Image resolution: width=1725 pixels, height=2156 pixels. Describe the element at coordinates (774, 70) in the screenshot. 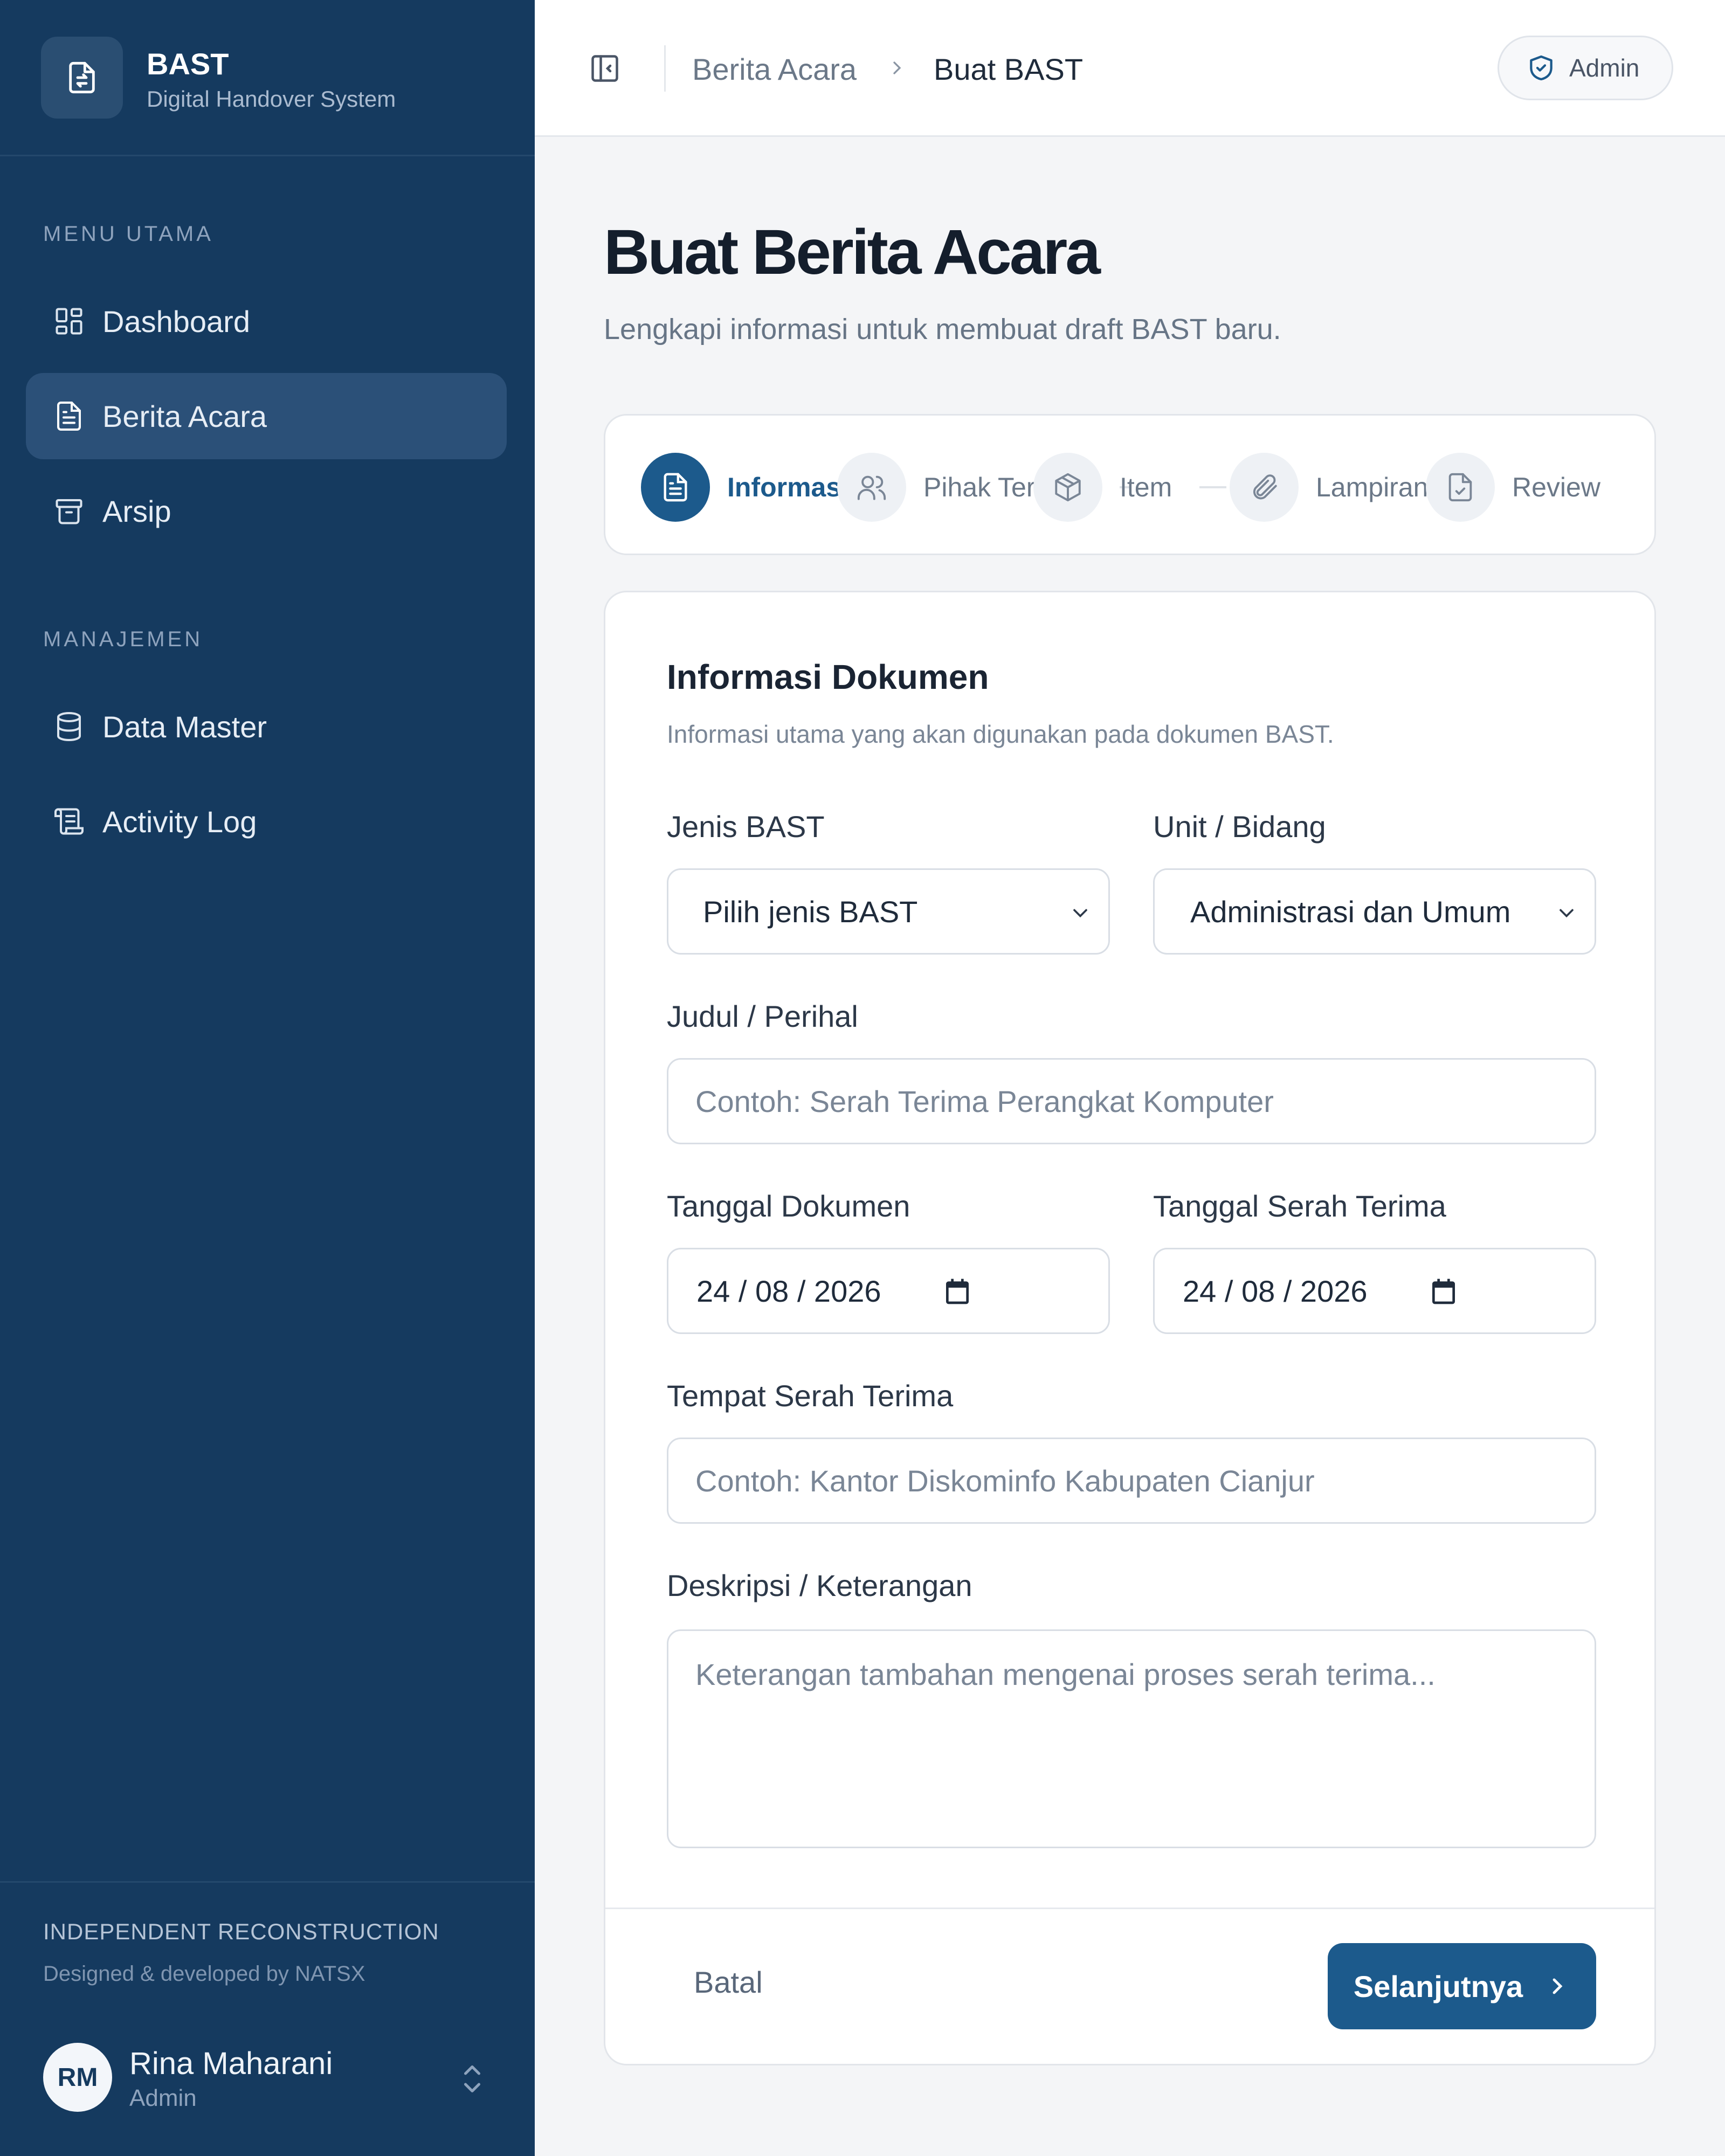

I see `breadcrumb-item-berita-acara: Berita Acara` at that location.